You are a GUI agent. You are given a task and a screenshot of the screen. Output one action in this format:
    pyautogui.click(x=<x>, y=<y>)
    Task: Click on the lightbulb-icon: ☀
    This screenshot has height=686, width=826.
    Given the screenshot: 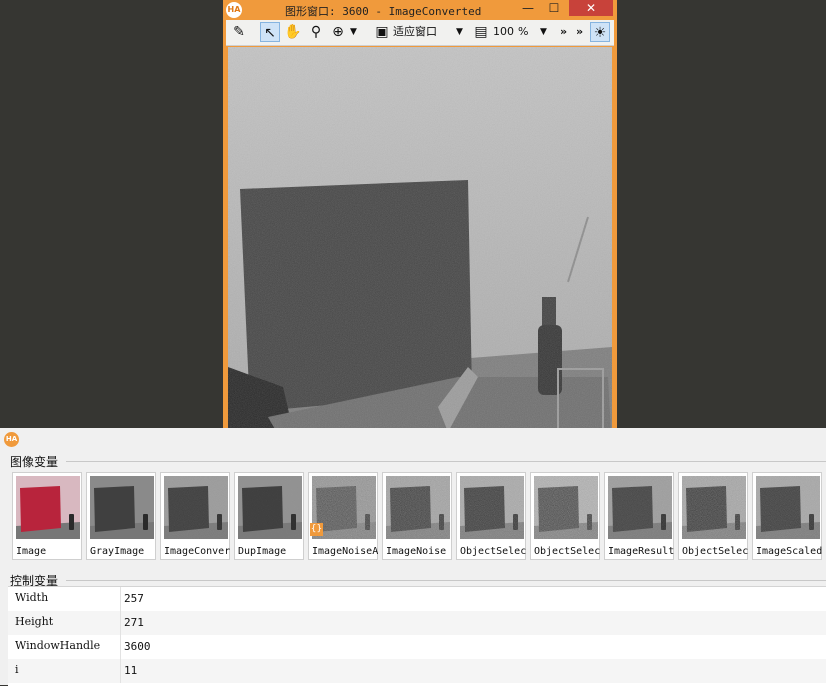 What is the action you would take?
    pyautogui.click(x=600, y=32)
    